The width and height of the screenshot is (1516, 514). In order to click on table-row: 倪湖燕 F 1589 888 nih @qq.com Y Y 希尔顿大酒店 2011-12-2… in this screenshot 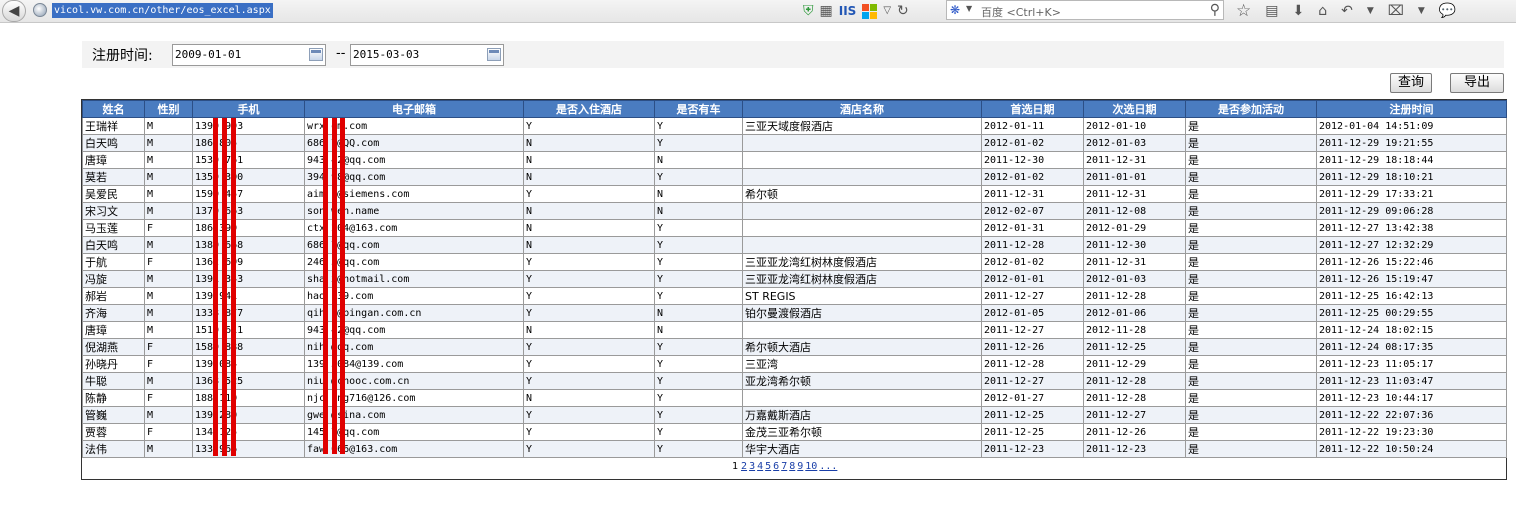, I will do `click(794, 347)`.